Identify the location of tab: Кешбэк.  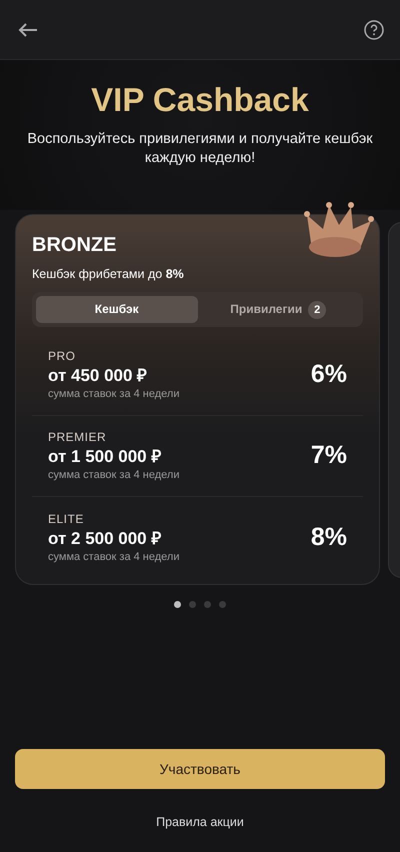
(117, 309).